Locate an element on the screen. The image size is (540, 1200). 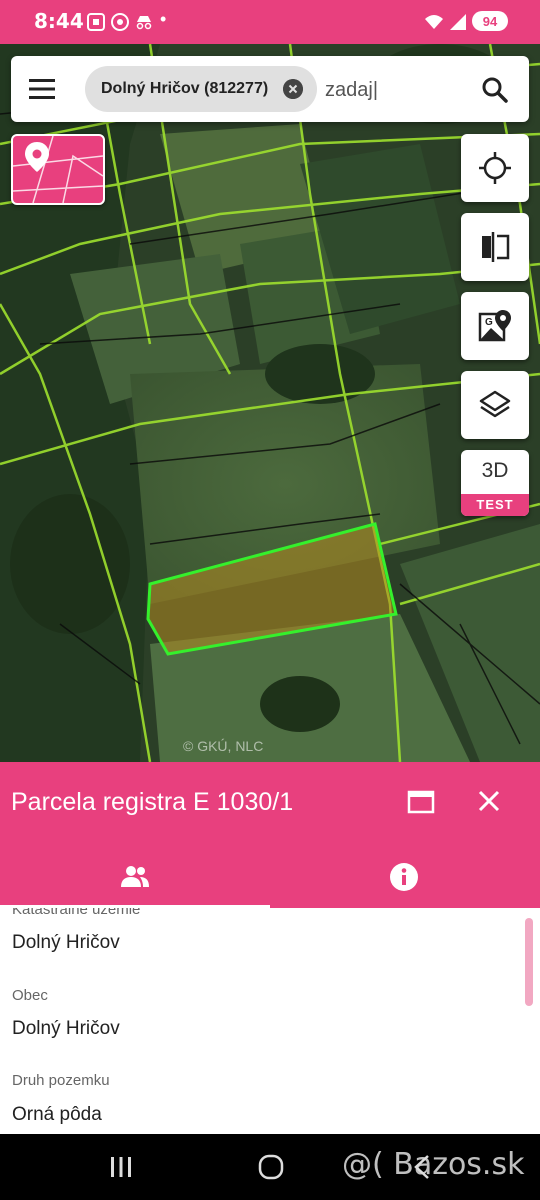
compare-button is located at coordinates (495, 247).